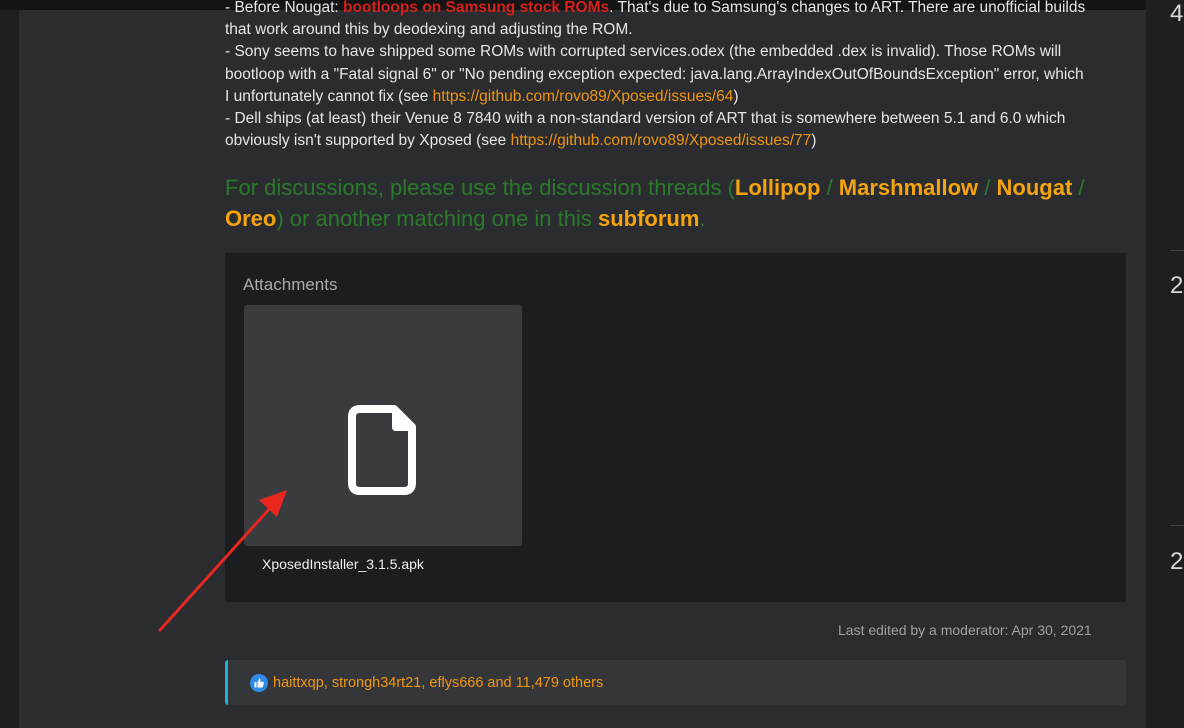 This screenshot has width=1184, height=728. Describe the element at coordinates (290, 284) in the screenshot. I see `attachments-title: Attachments` at that location.